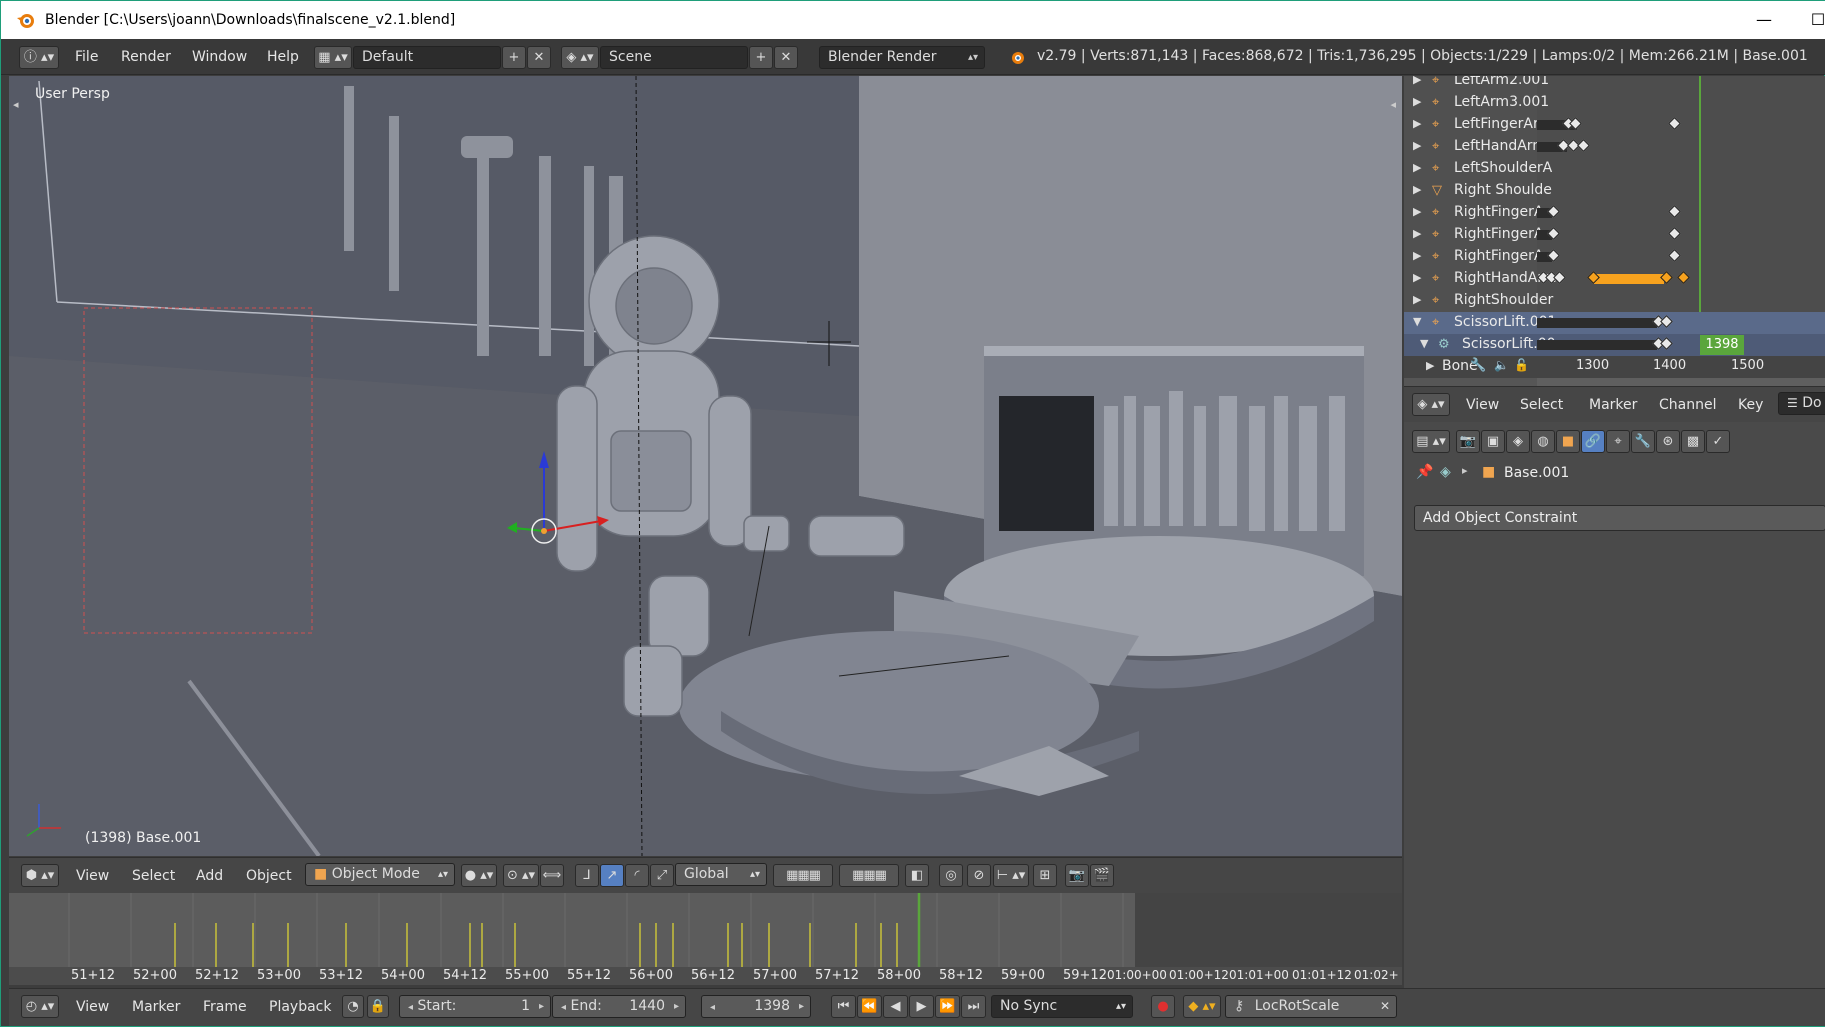  Describe the element at coordinates (40, 875) in the screenshot. I see `editor-type-3d-view-button: ⬢ ▴▾` at that location.